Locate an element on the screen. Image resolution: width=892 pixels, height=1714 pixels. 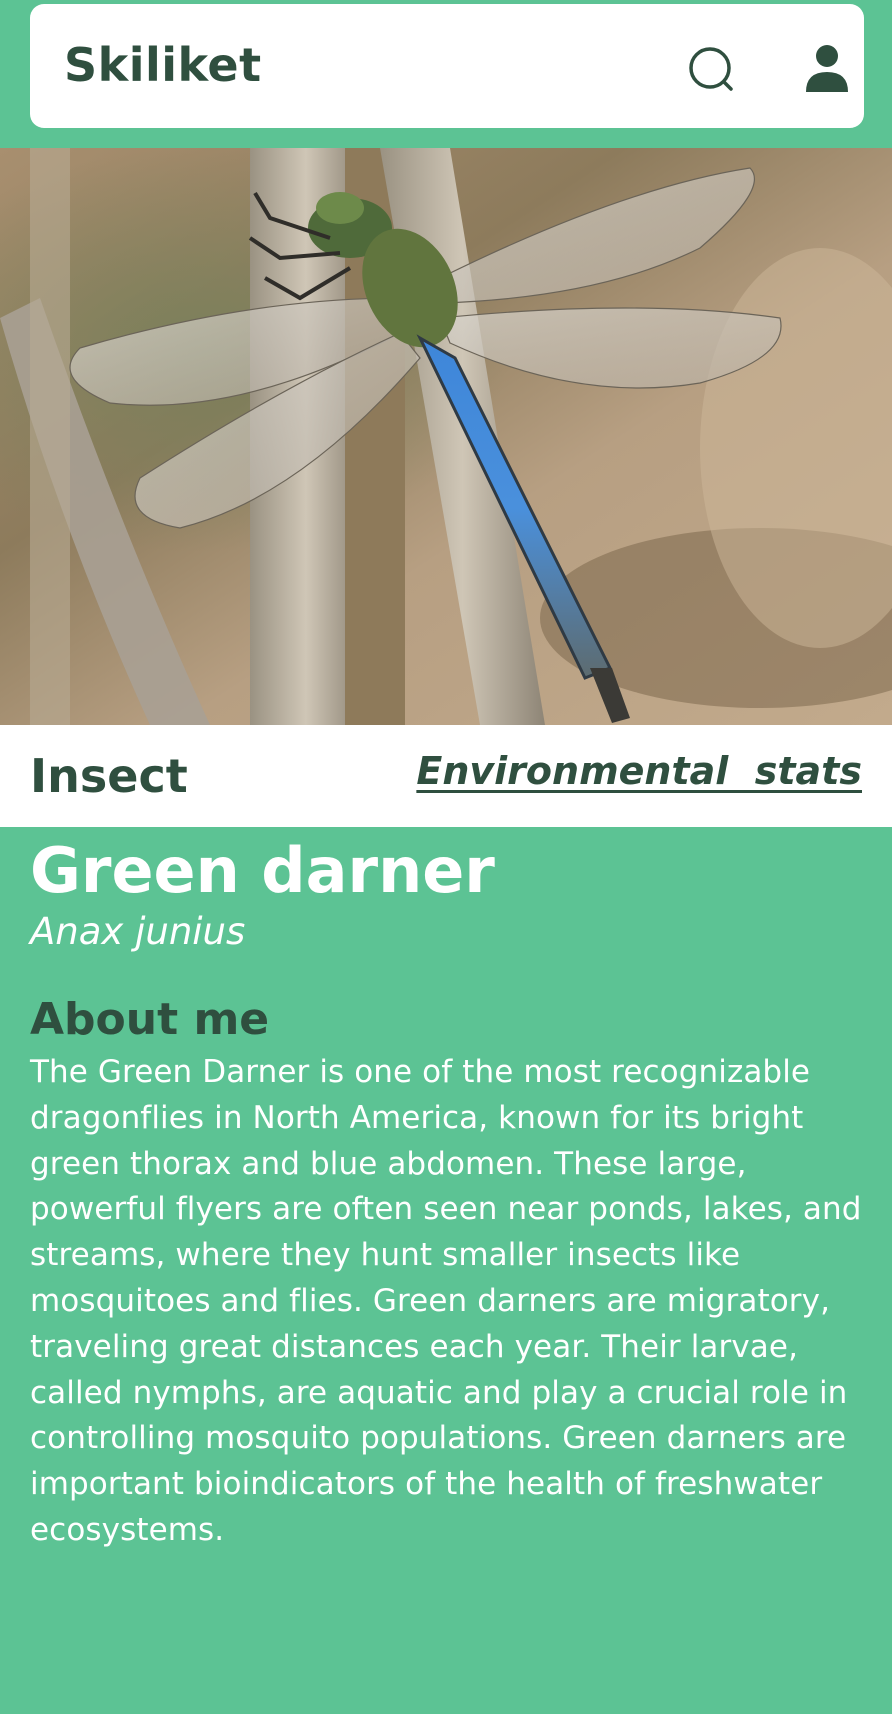
category-label: Insect is located at coordinates (109, 776).